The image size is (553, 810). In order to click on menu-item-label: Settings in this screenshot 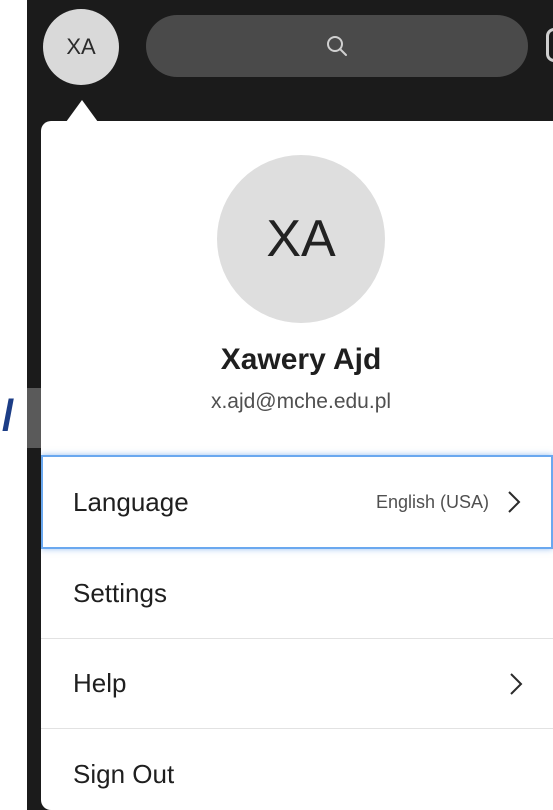, I will do `click(120, 593)`.